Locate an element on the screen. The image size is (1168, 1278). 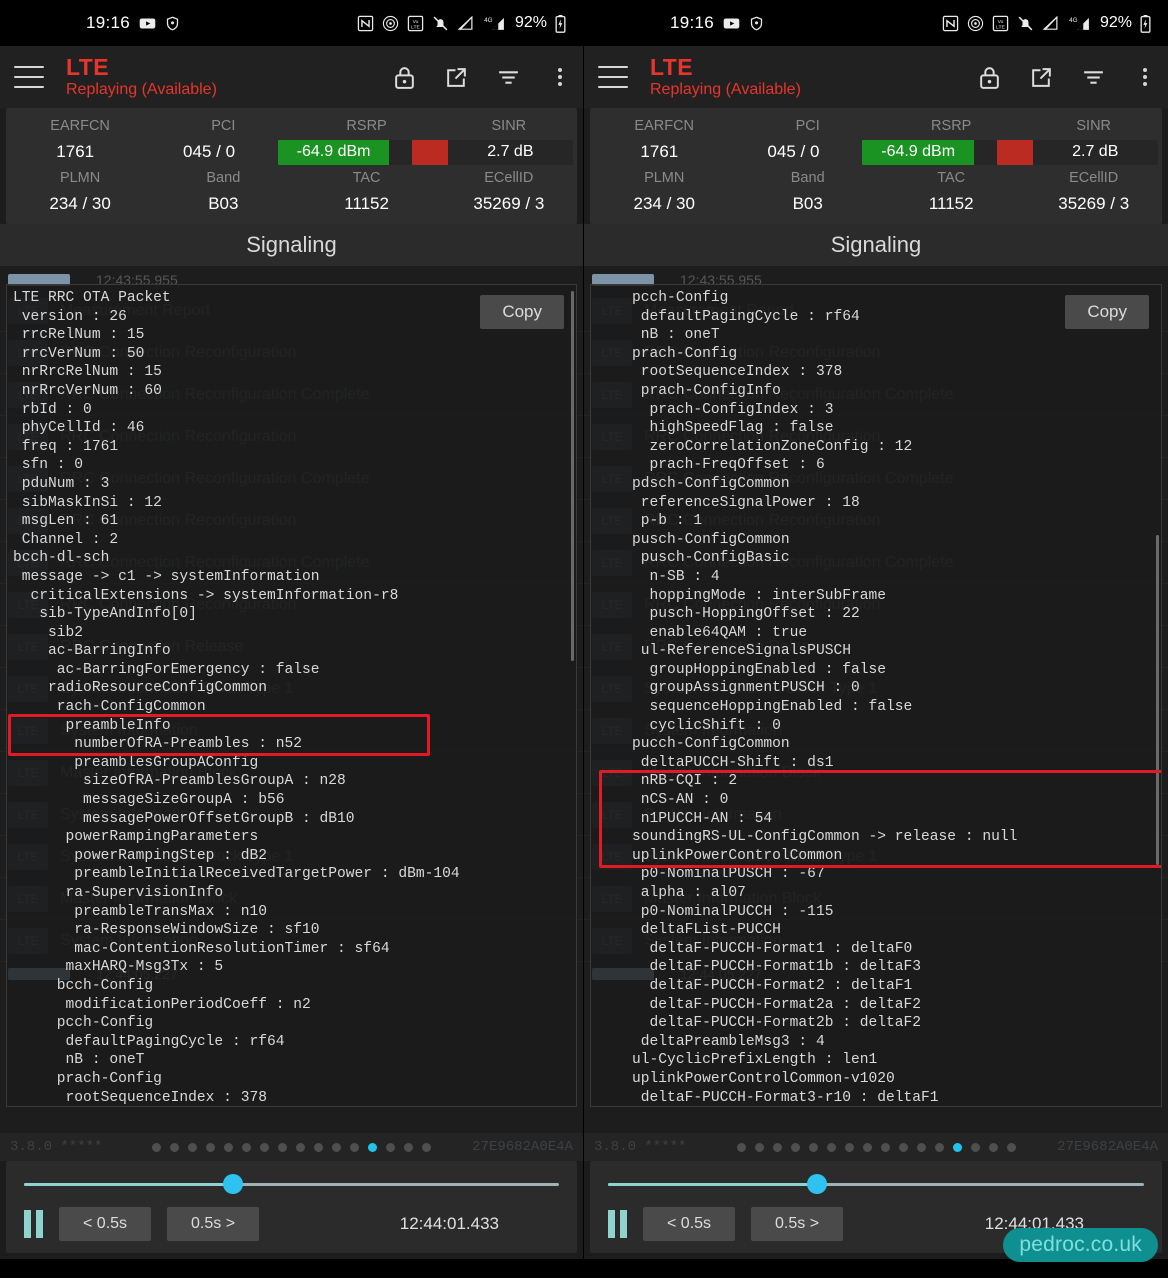
metric-value-sinr: 2.7 dB is located at coordinates (1095, 151).